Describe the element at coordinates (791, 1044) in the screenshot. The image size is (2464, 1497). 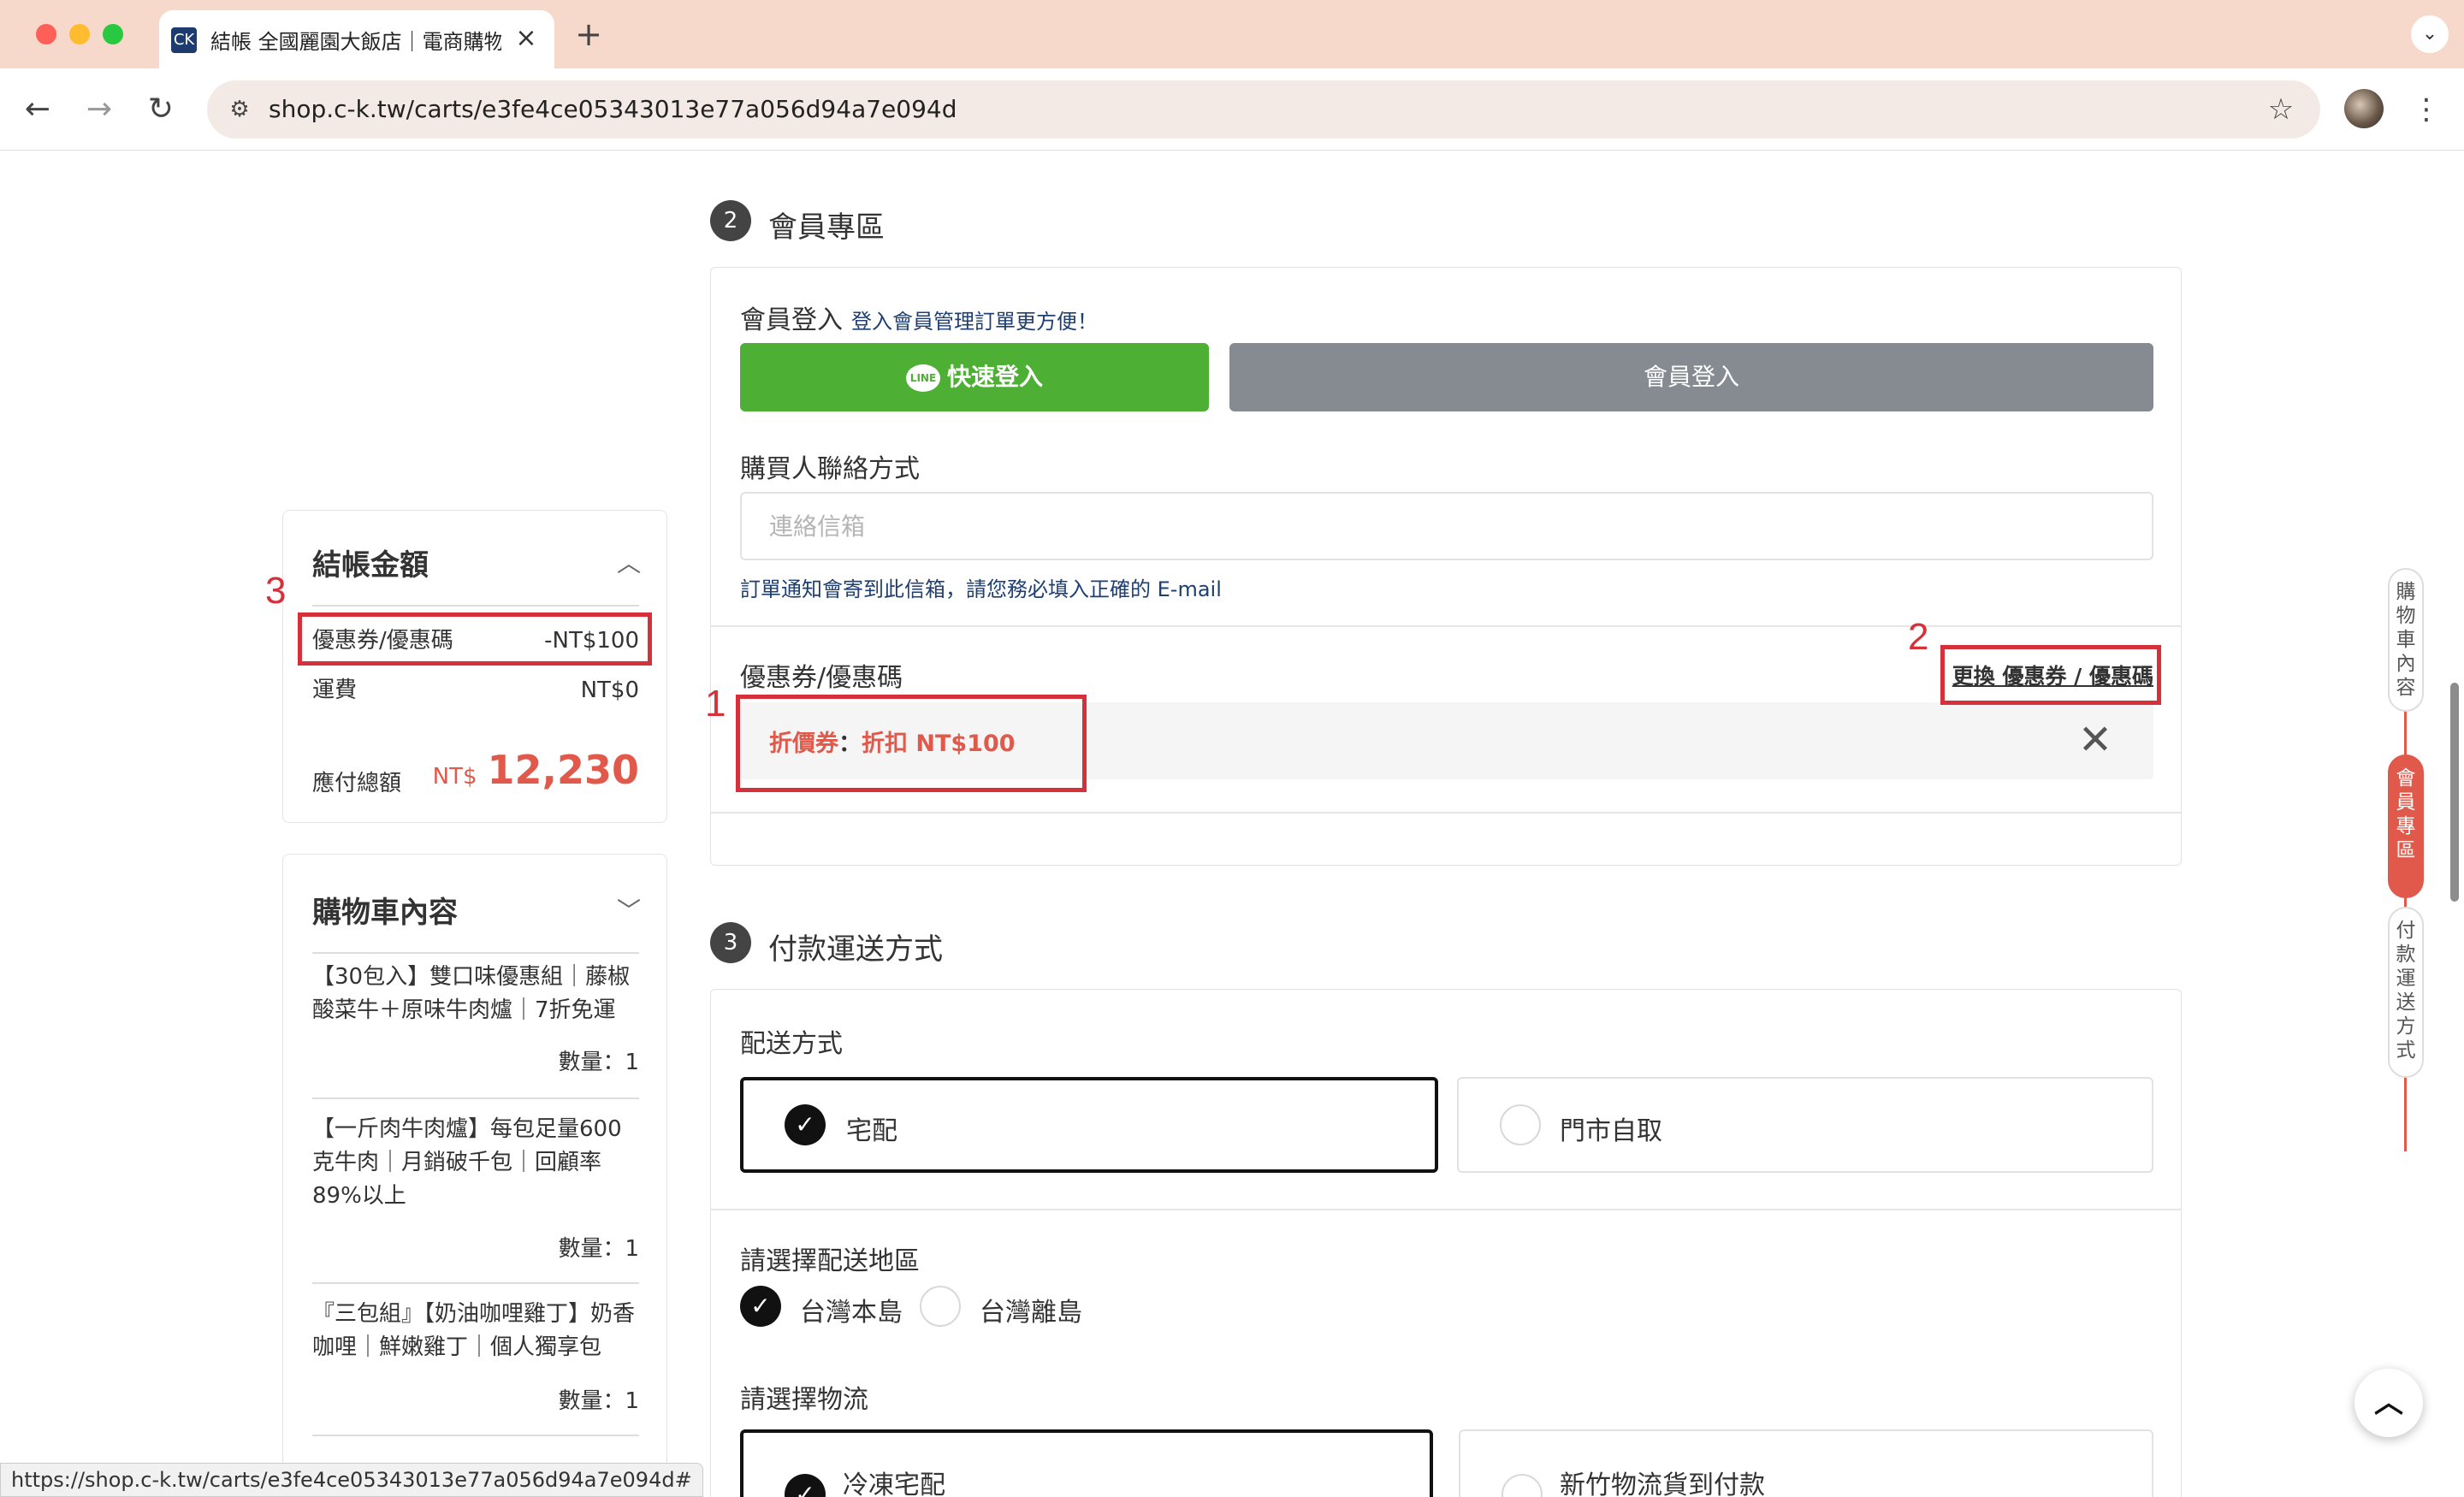
I see `delivery-label: 配送方式` at that location.